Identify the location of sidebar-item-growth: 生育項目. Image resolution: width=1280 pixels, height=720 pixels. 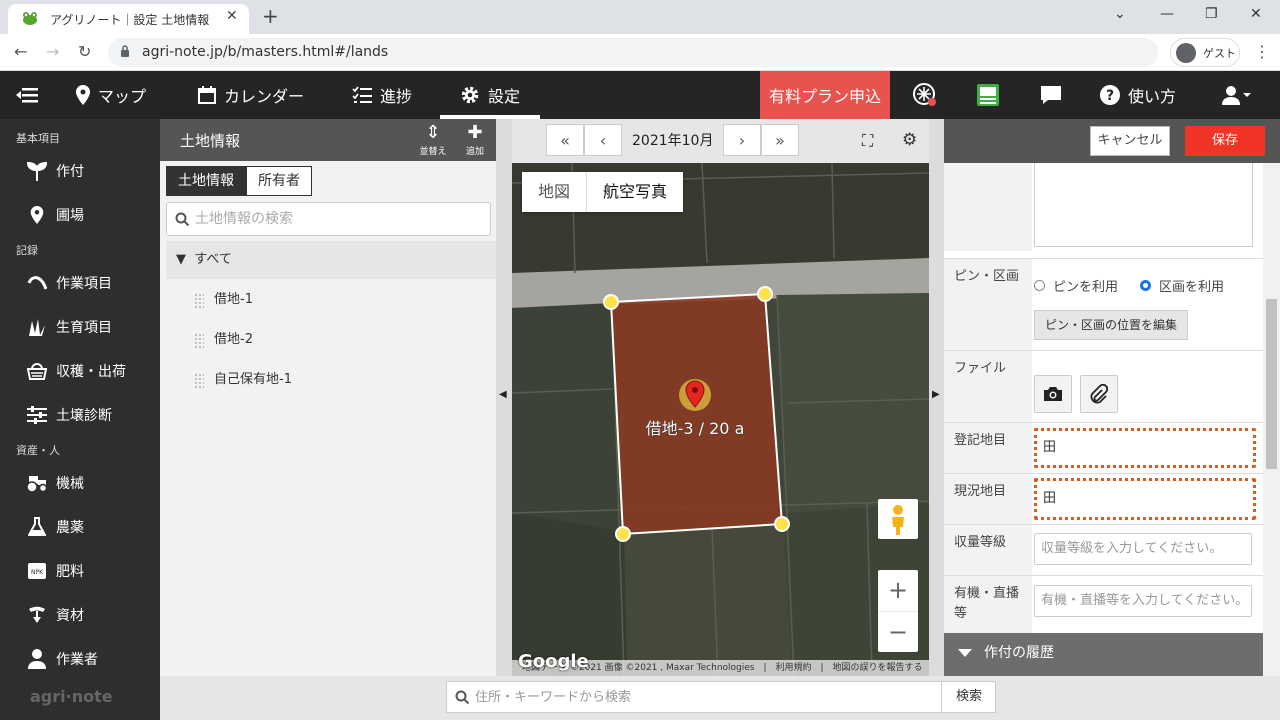
(69, 327).